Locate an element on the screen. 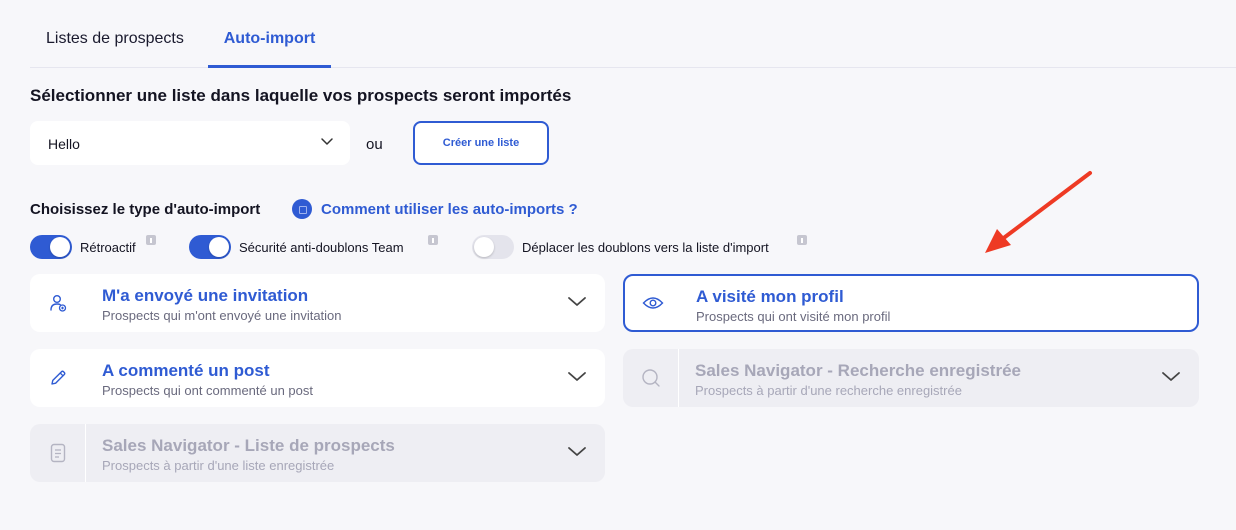  card-title: A visité mon profil is located at coordinates (770, 296).